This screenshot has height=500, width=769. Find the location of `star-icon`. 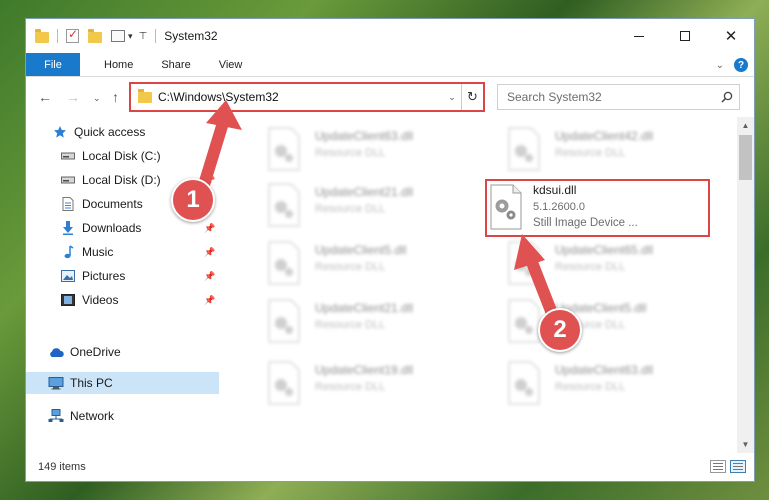

star-icon is located at coordinates (60, 132).